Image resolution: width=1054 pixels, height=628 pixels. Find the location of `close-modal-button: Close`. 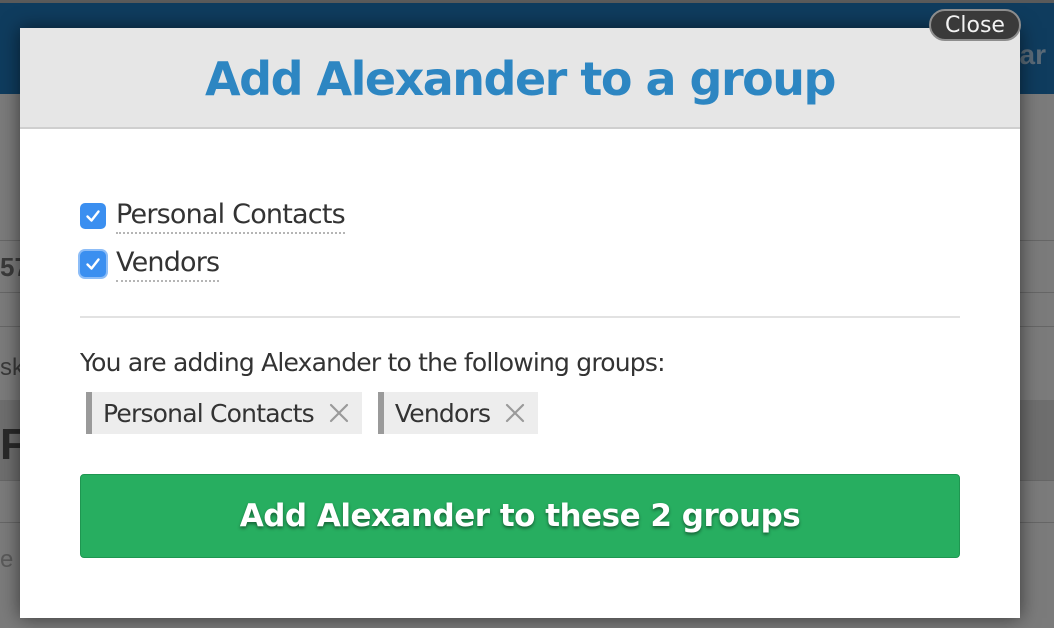

close-modal-button: Close is located at coordinates (975, 25).